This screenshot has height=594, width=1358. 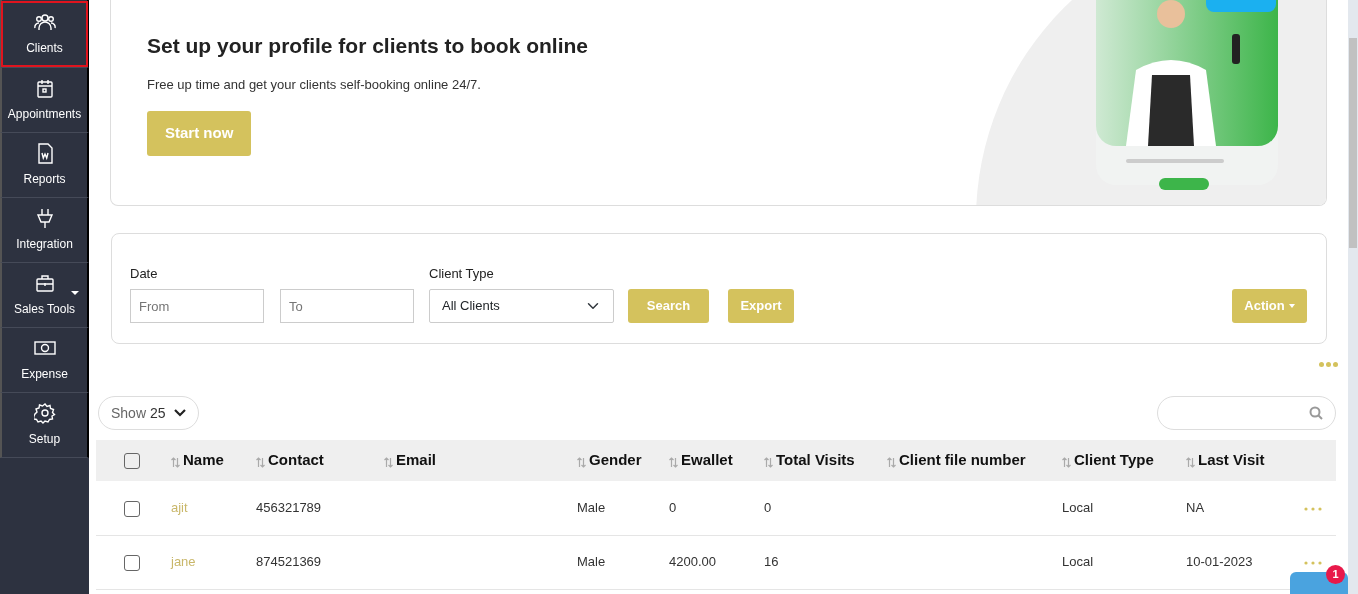 I want to click on table-cell: 4200.00, so click(x=692, y=562).